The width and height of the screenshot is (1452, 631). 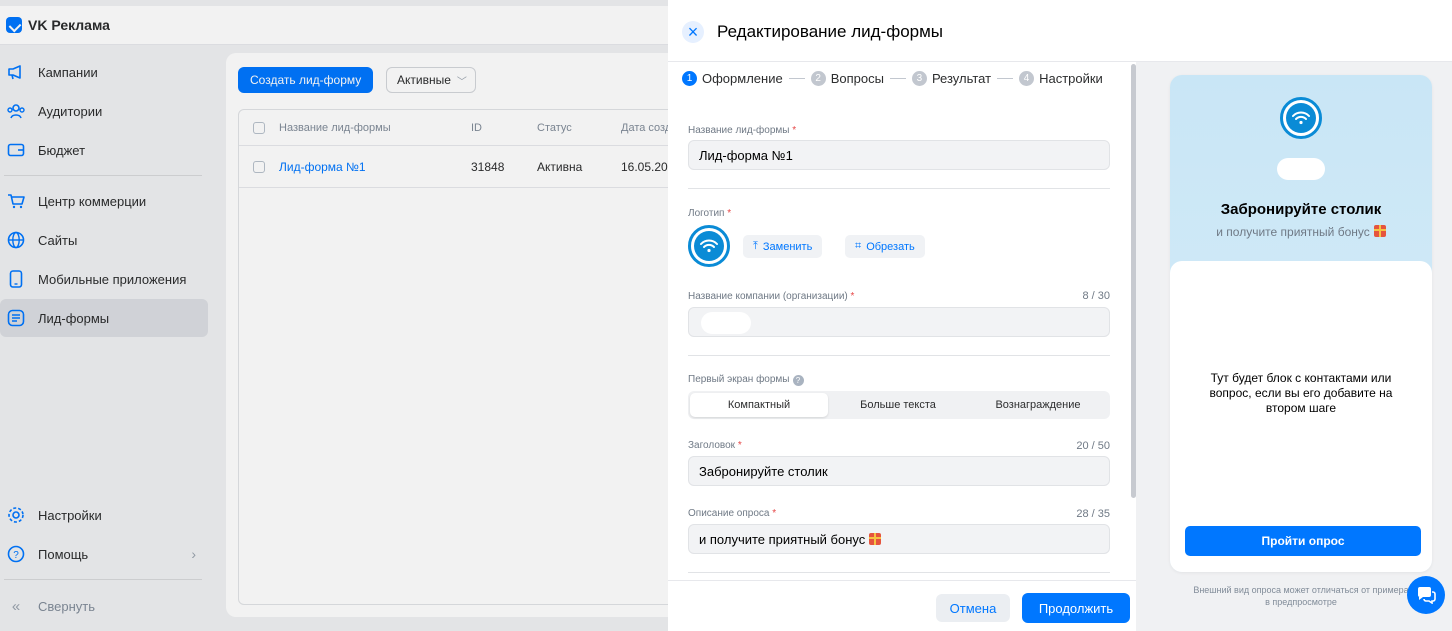 I want to click on preview-title: Забронируйте столик, so click(x=1301, y=209).